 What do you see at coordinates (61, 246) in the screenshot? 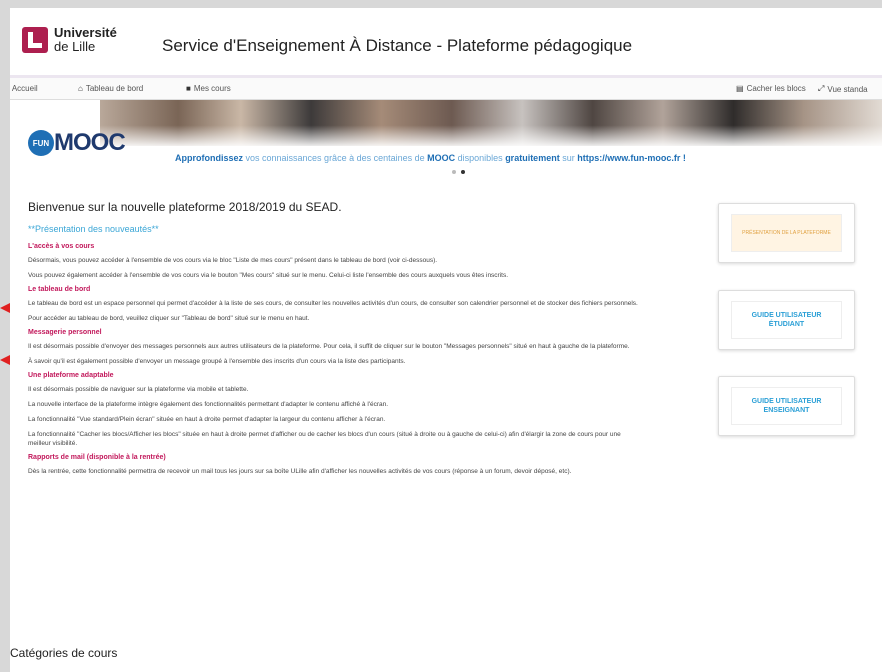
I see `section-title: L'accès à vos cours` at bounding box center [61, 246].